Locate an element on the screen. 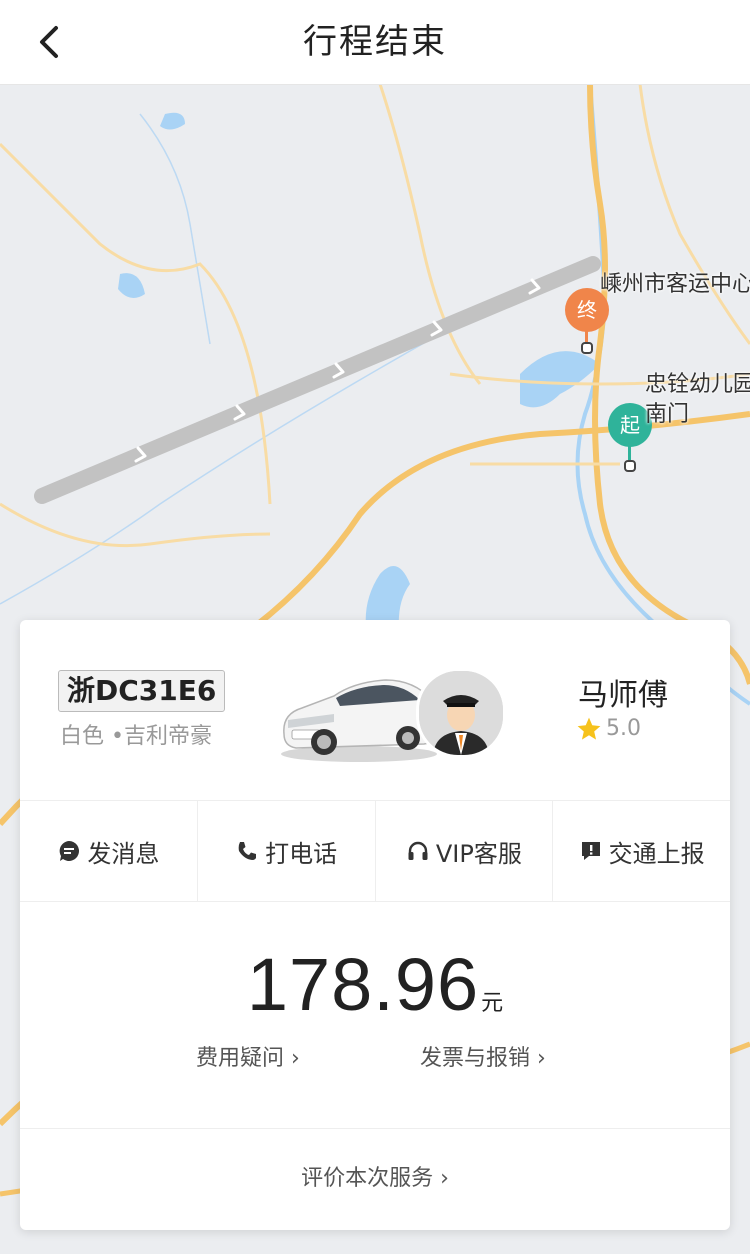 The width and height of the screenshot is (750, 1254). start-dot is located at coordinates (630, 466).